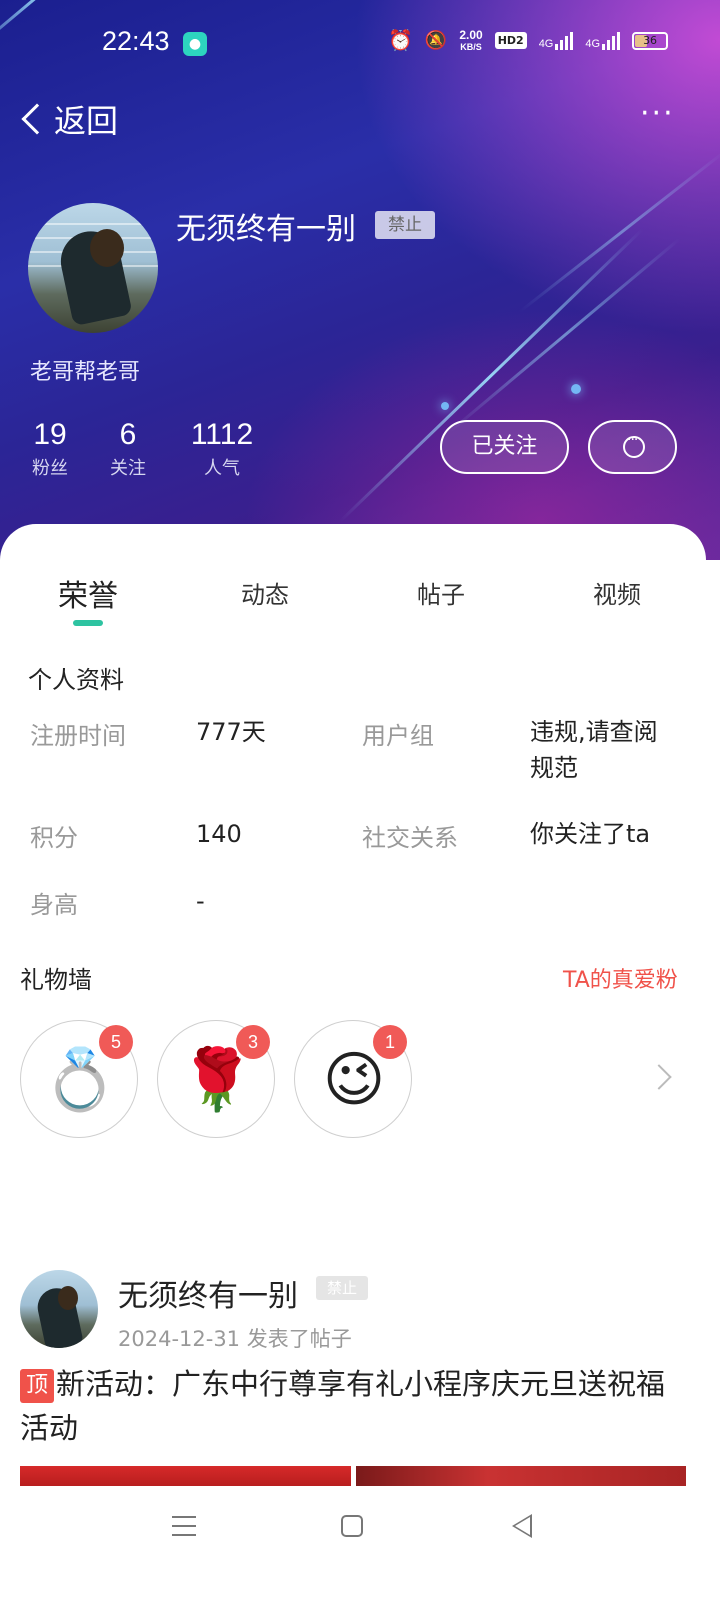 The width and height of the screenshot is (720, 1598). Describe the element at coordinates (471, 34) in the screenshot. I see `net-speed-value: 2.00` at that location.